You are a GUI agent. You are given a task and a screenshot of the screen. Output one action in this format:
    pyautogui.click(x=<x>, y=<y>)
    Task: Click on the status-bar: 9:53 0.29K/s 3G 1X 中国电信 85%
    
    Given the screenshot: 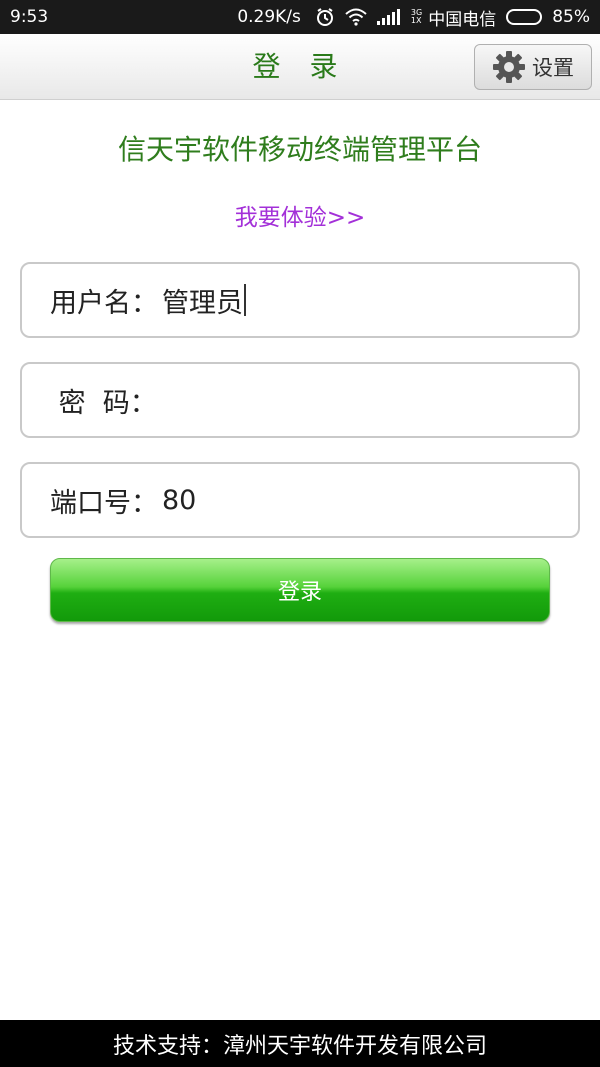 What is the action you would take?
    pyautogui.click(x=300, y=17)
    